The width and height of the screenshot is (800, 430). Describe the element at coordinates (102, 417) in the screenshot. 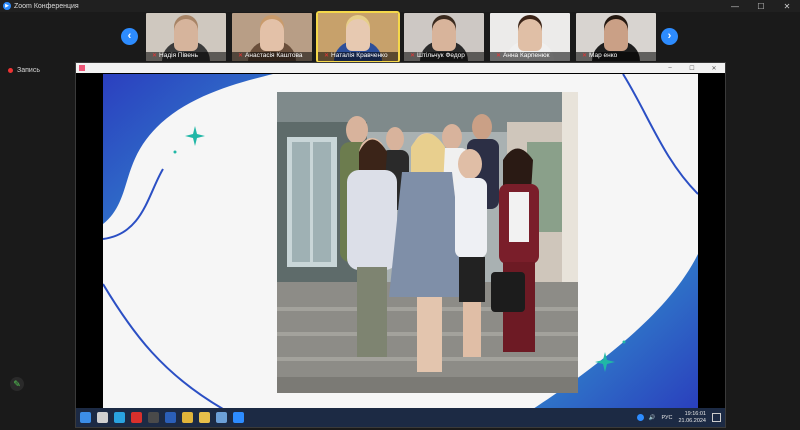

I see `search-icon` at that location.